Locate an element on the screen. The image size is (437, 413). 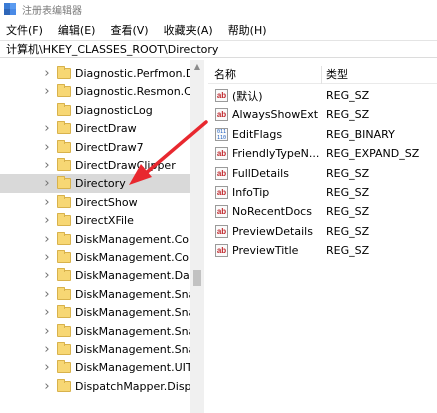
tree-item: › DiskManagement.UIT is located at coordinates (96, 367).